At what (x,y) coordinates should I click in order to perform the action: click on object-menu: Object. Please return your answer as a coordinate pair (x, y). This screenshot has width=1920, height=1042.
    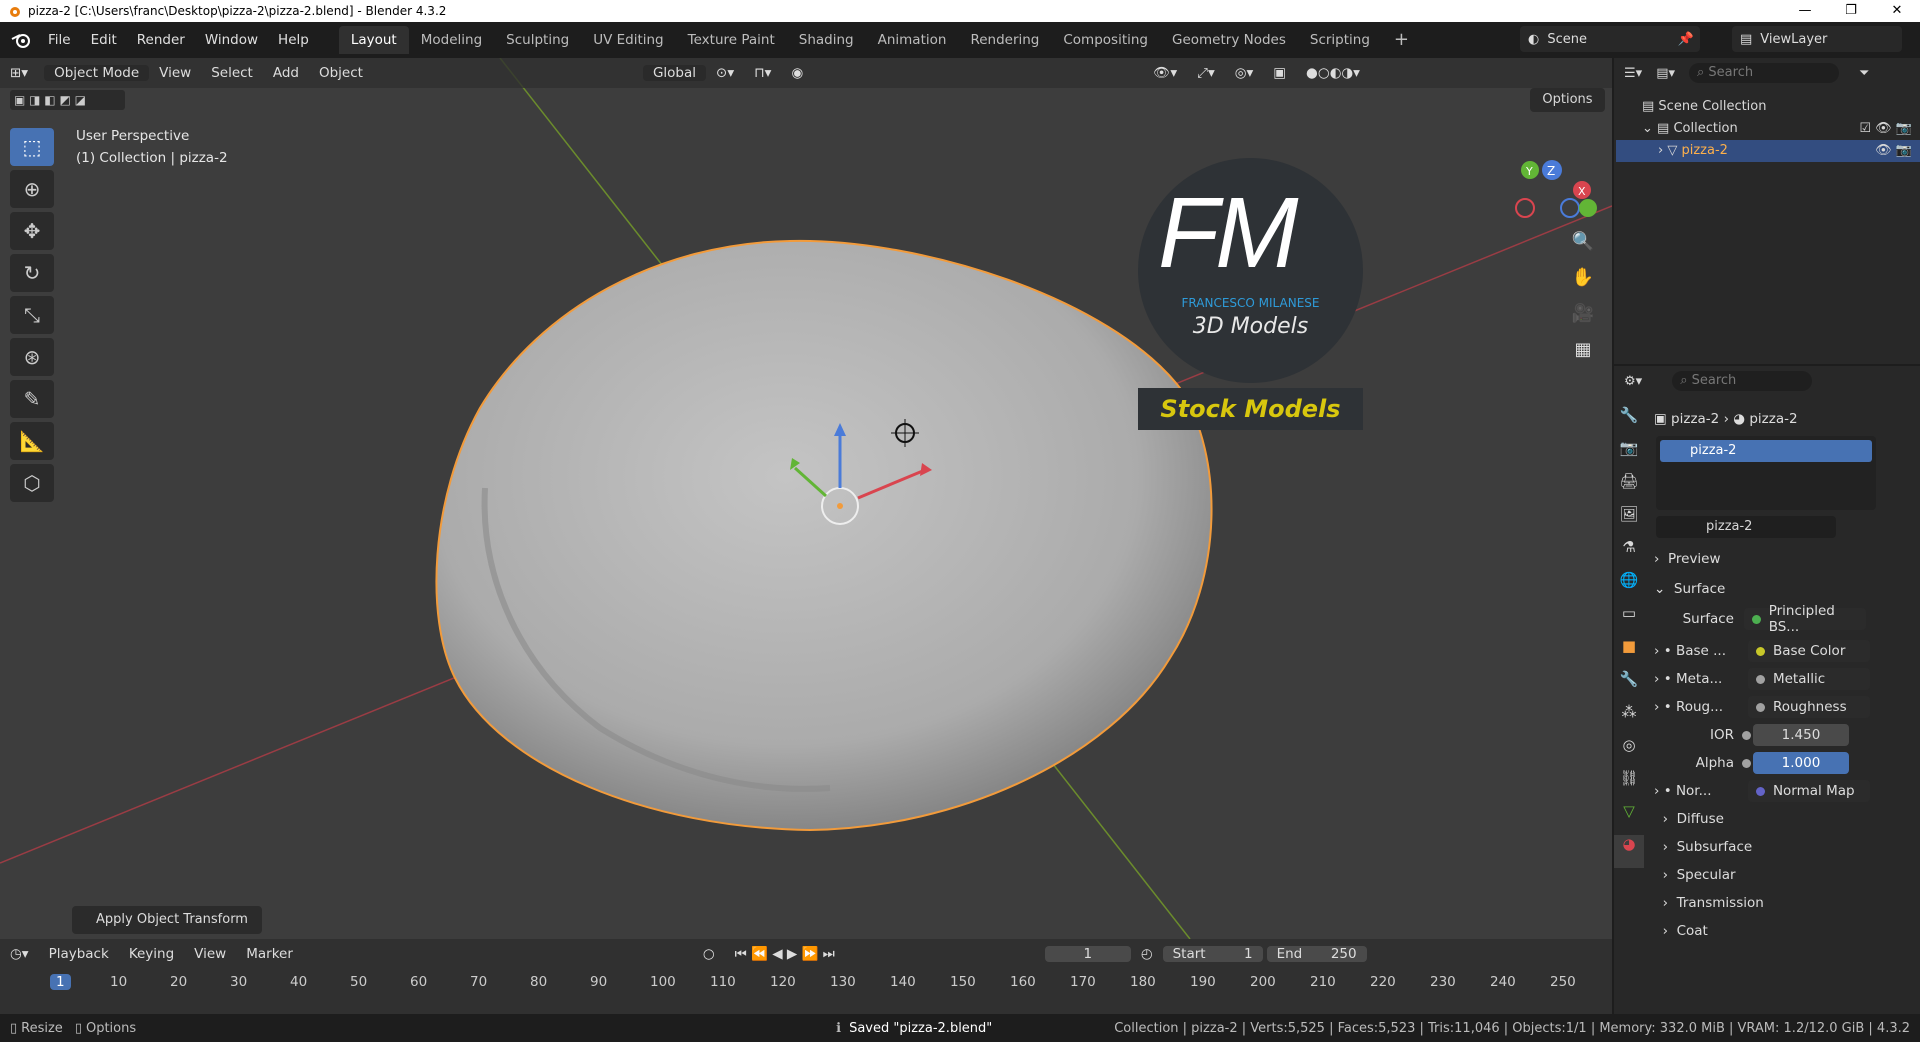
    Looking at the image, I should click on (341, 73).